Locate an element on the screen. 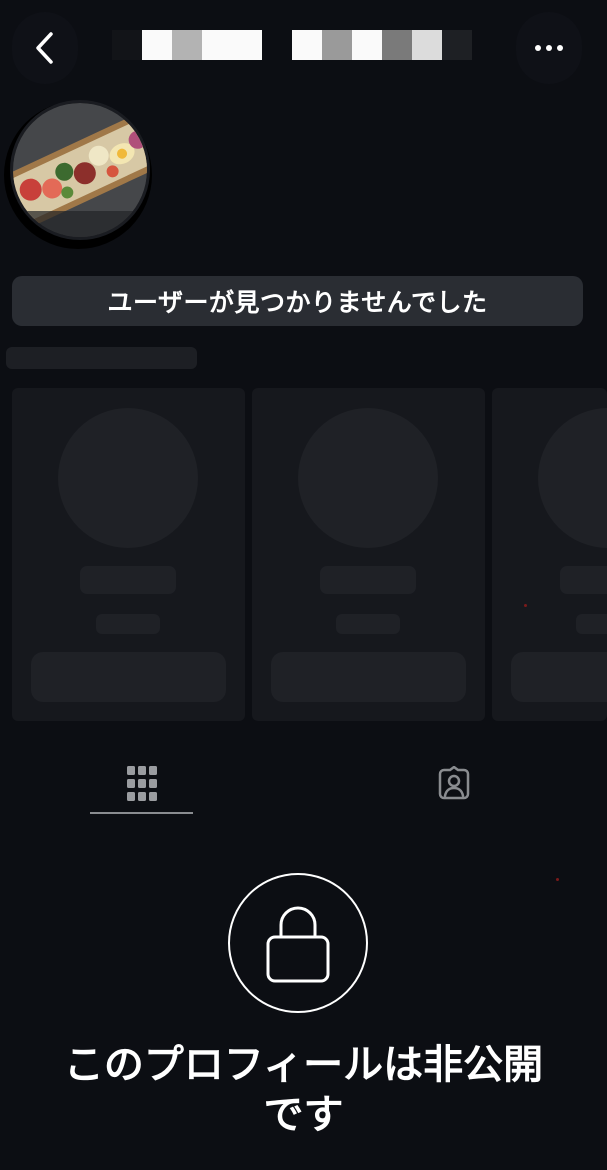 This screenshot has height=1170, width=607. tagged-person-icon is located at coordinates (453, 783).